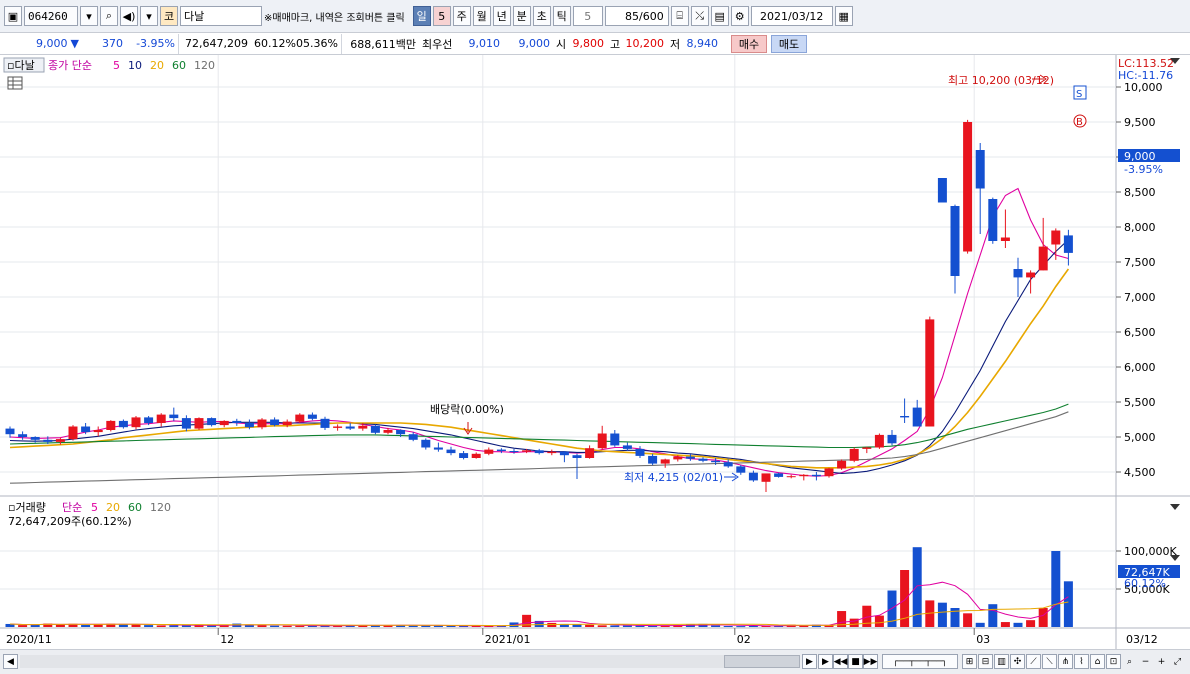 The height and width of the screenshot is (674, 1190). What do you see at coordinates (561, 16) in the screenshot?
I see `period-tick-tab: 틱` at bounding box center [561, 16].